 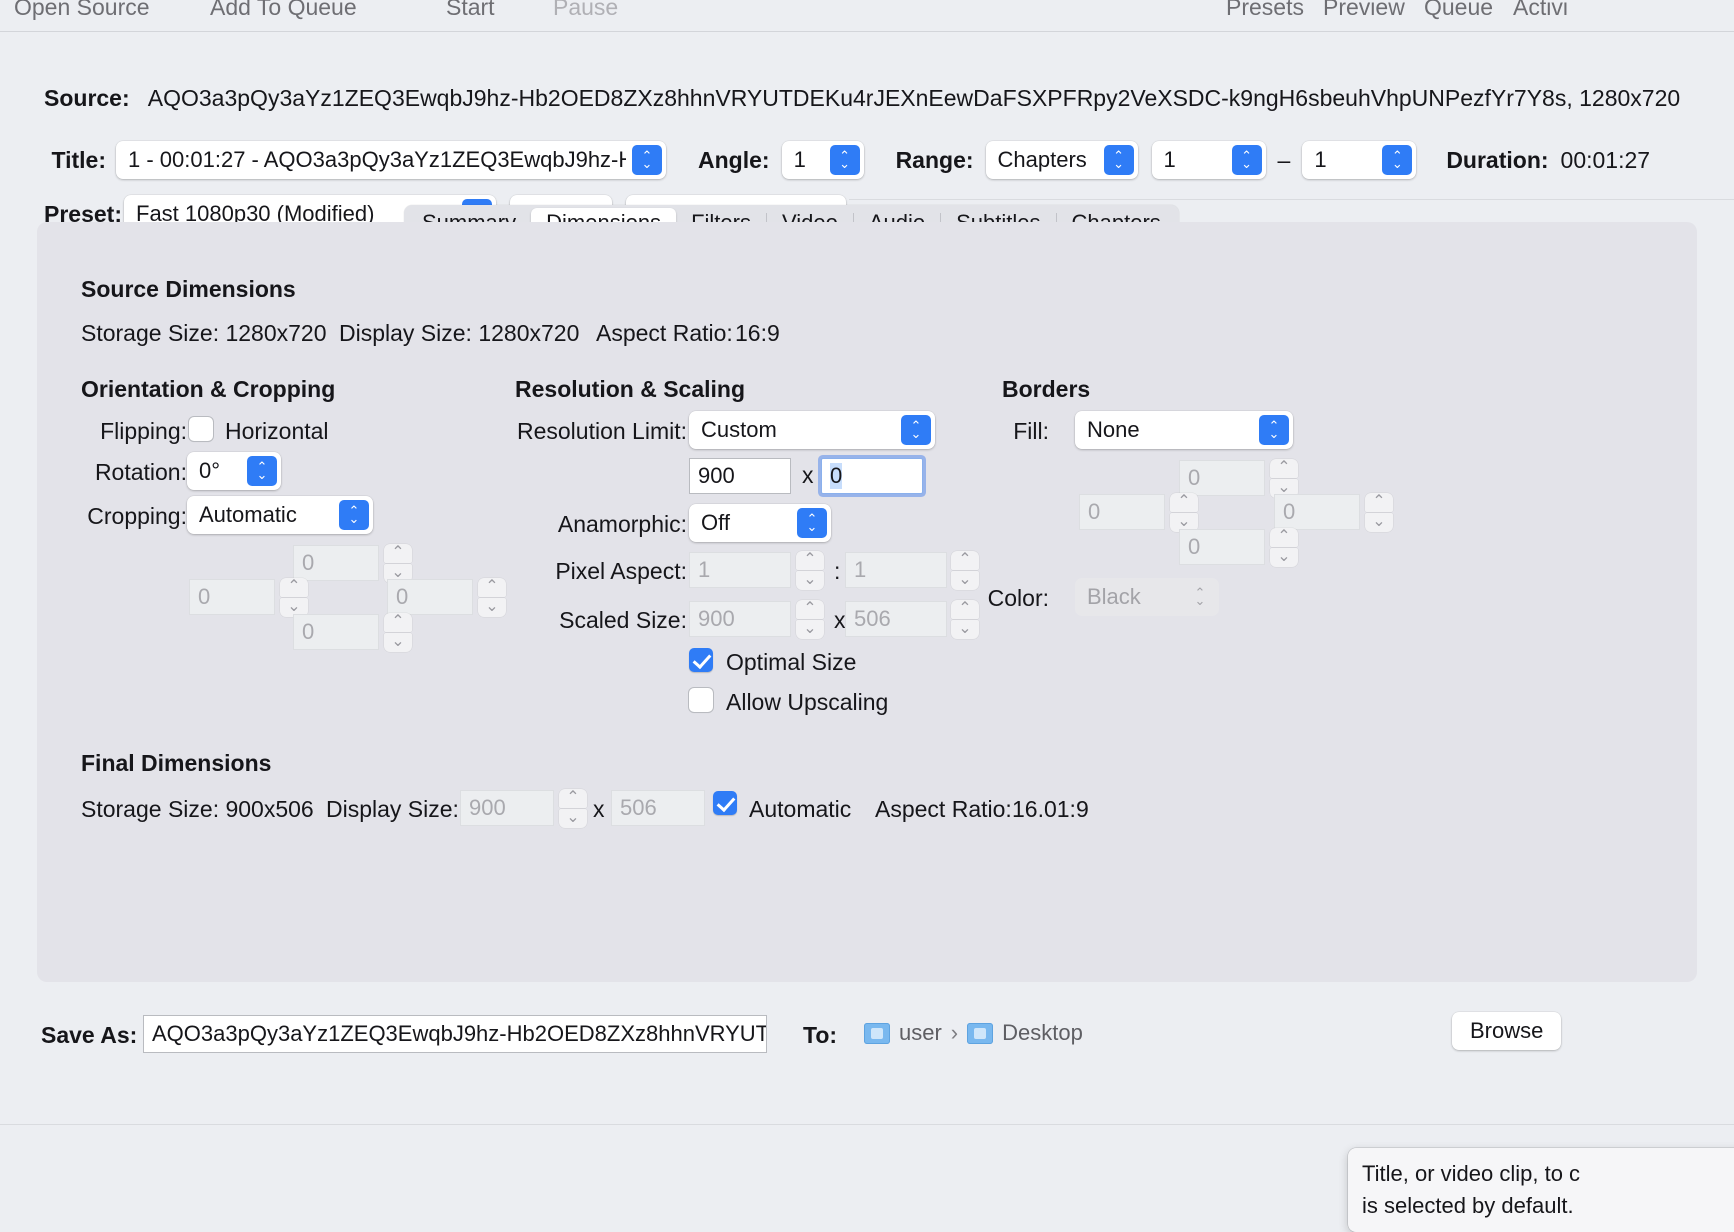 I want to click on toolbar-start-button: Start, so click(x=470, y=10).